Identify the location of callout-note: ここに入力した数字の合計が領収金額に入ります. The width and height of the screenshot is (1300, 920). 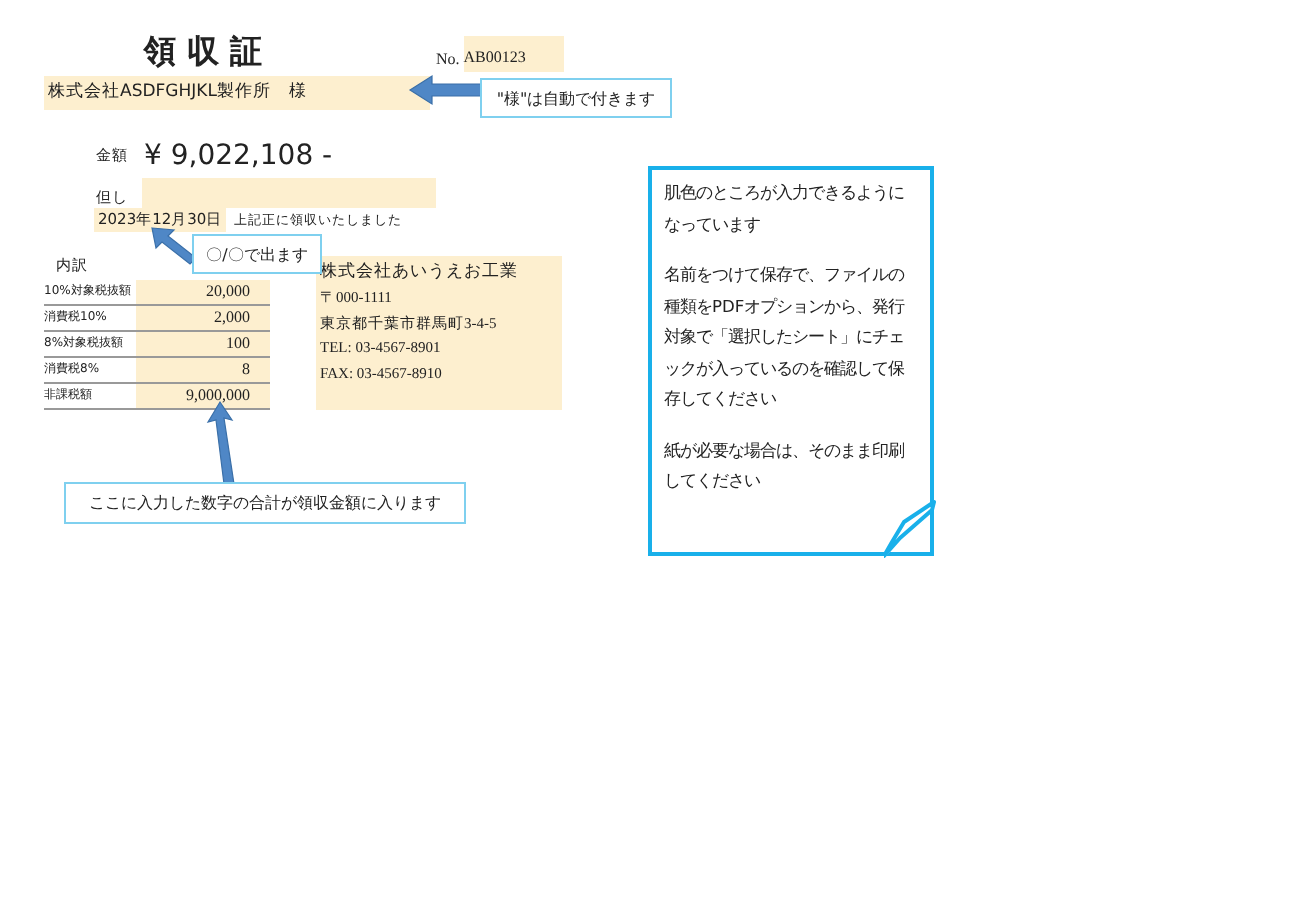
(265, 503).